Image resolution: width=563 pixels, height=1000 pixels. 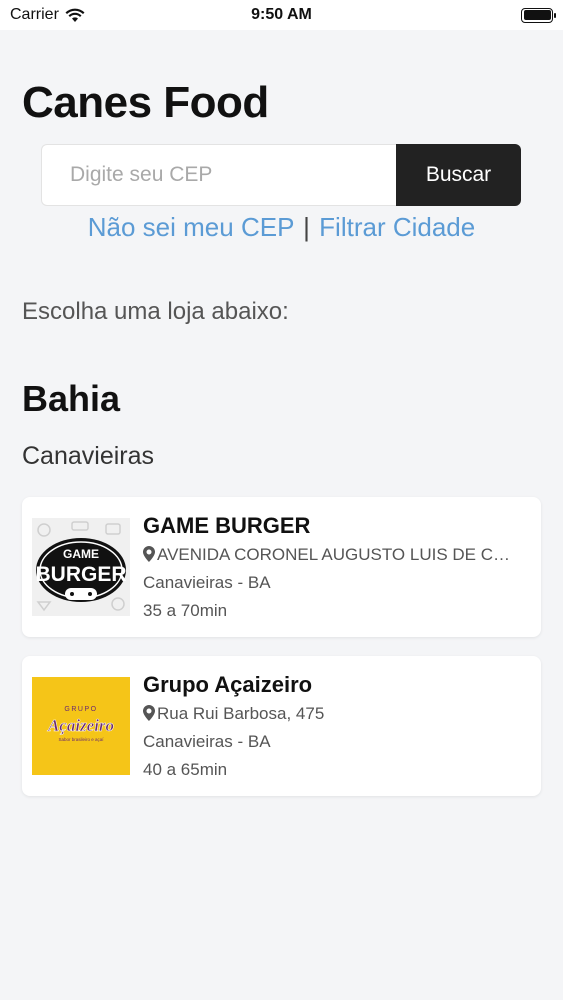 What do you see at coordinates (81, 554) in the screenshot?
I see `logo-line1: GAME` at bounding box center [81, 554].